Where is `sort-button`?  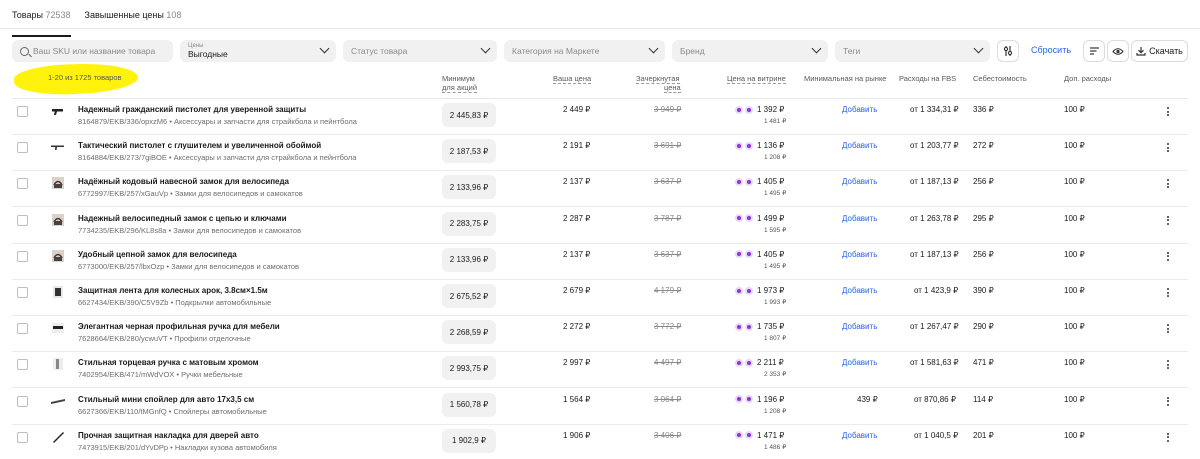 sort-button is located at coordinates (1094, 51).